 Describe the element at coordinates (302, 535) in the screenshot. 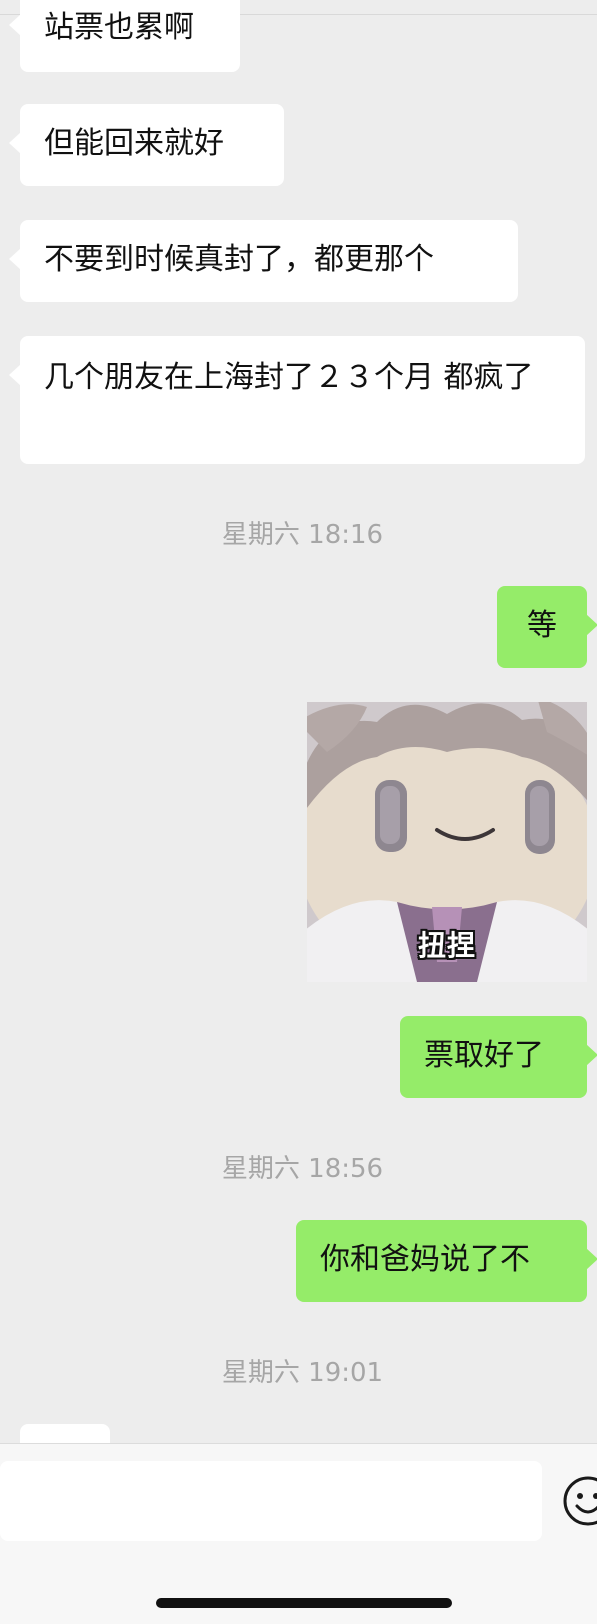

I see `timestamp: 星期六 18:16` at that location.